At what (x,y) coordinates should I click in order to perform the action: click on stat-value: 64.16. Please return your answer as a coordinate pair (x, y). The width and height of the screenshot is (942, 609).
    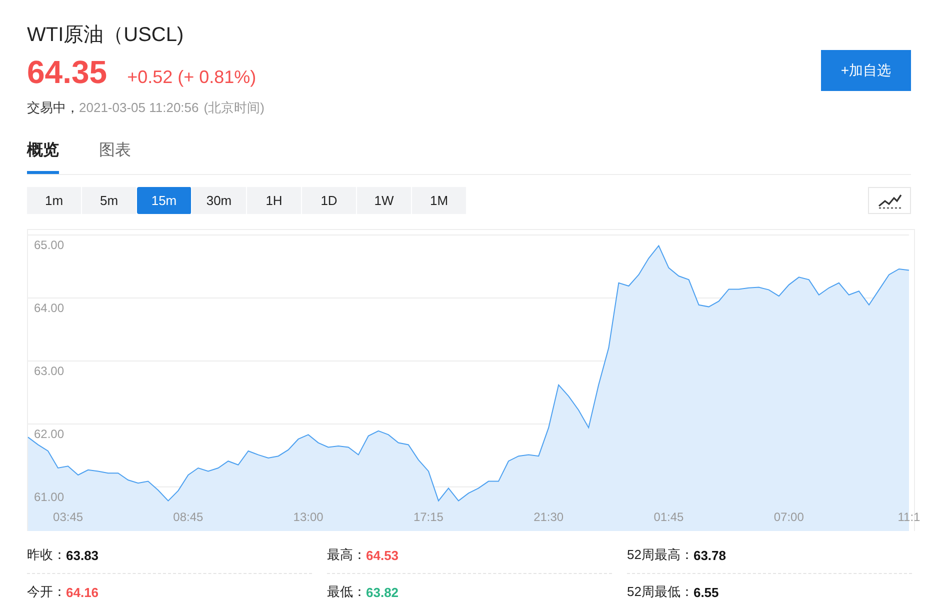
    Looking at the image, I should click on (82, 592).